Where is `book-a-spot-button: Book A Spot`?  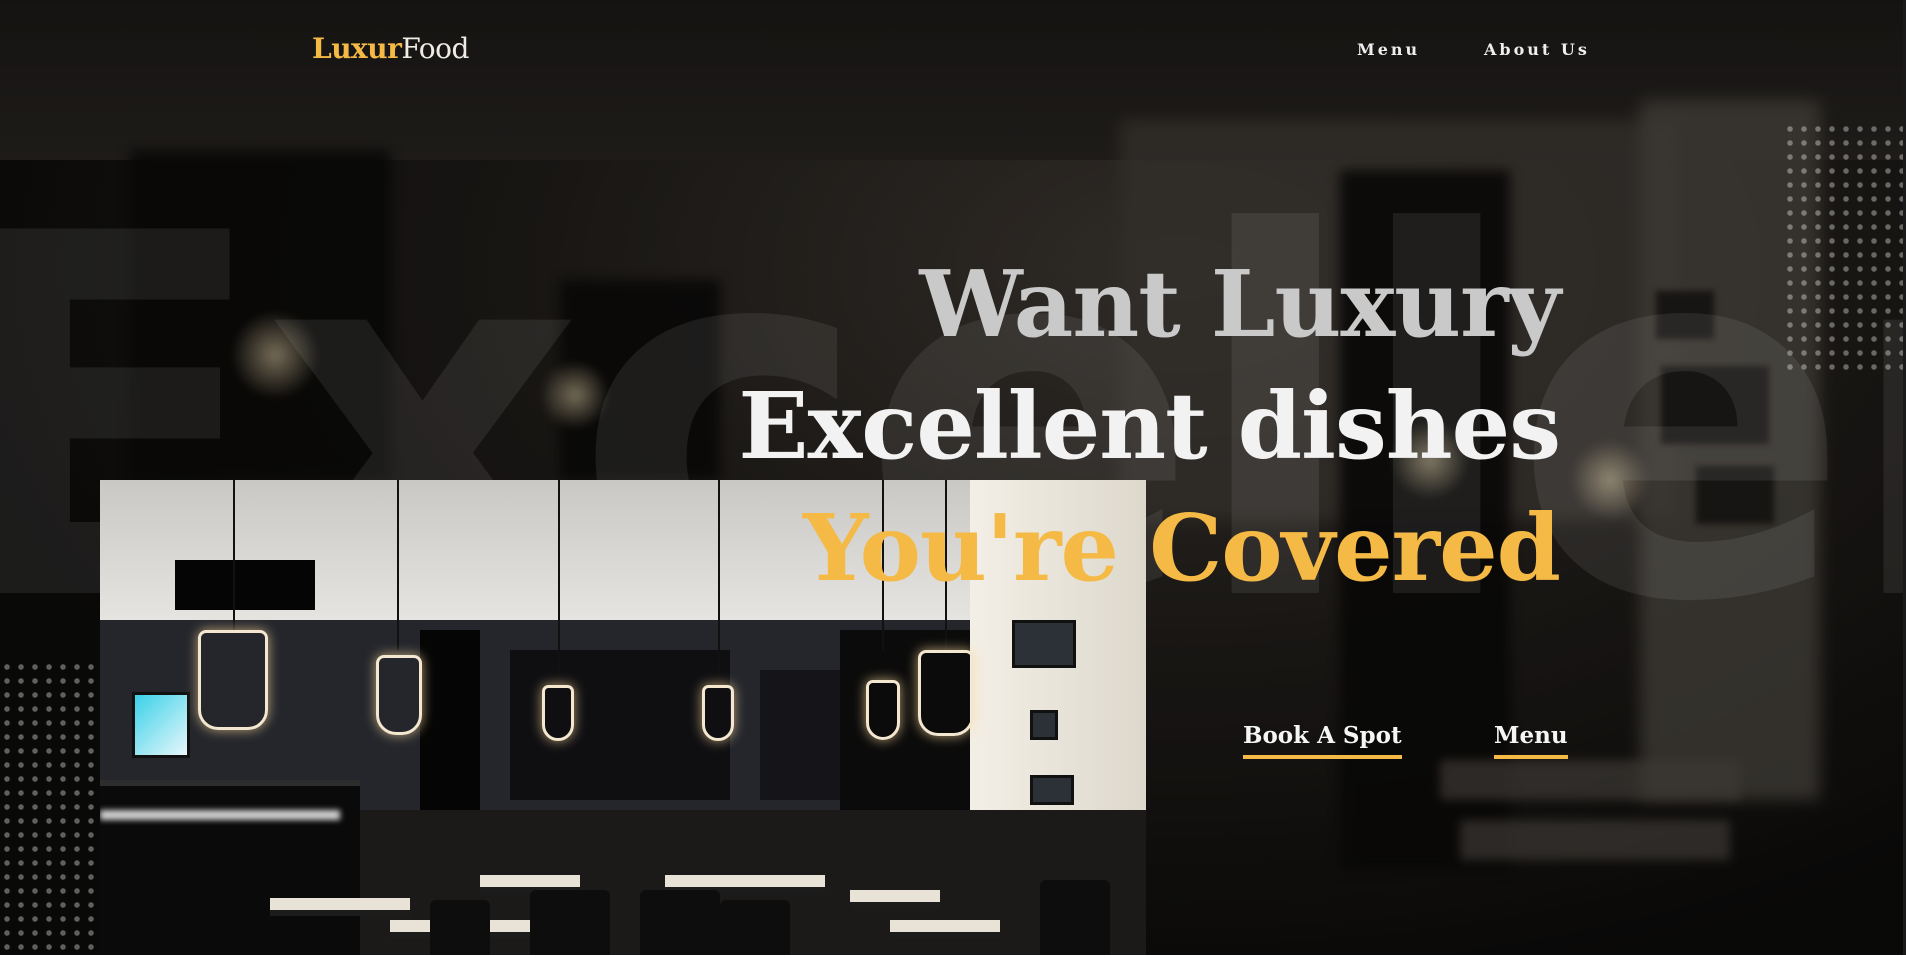
book-a-spot-button: Book A Spot is located at coordinates (1322, 740).